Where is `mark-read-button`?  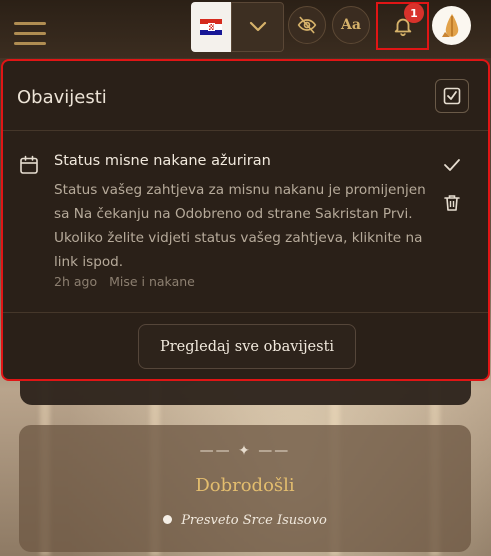
mark-read-button is located at coordinates (452, 165).